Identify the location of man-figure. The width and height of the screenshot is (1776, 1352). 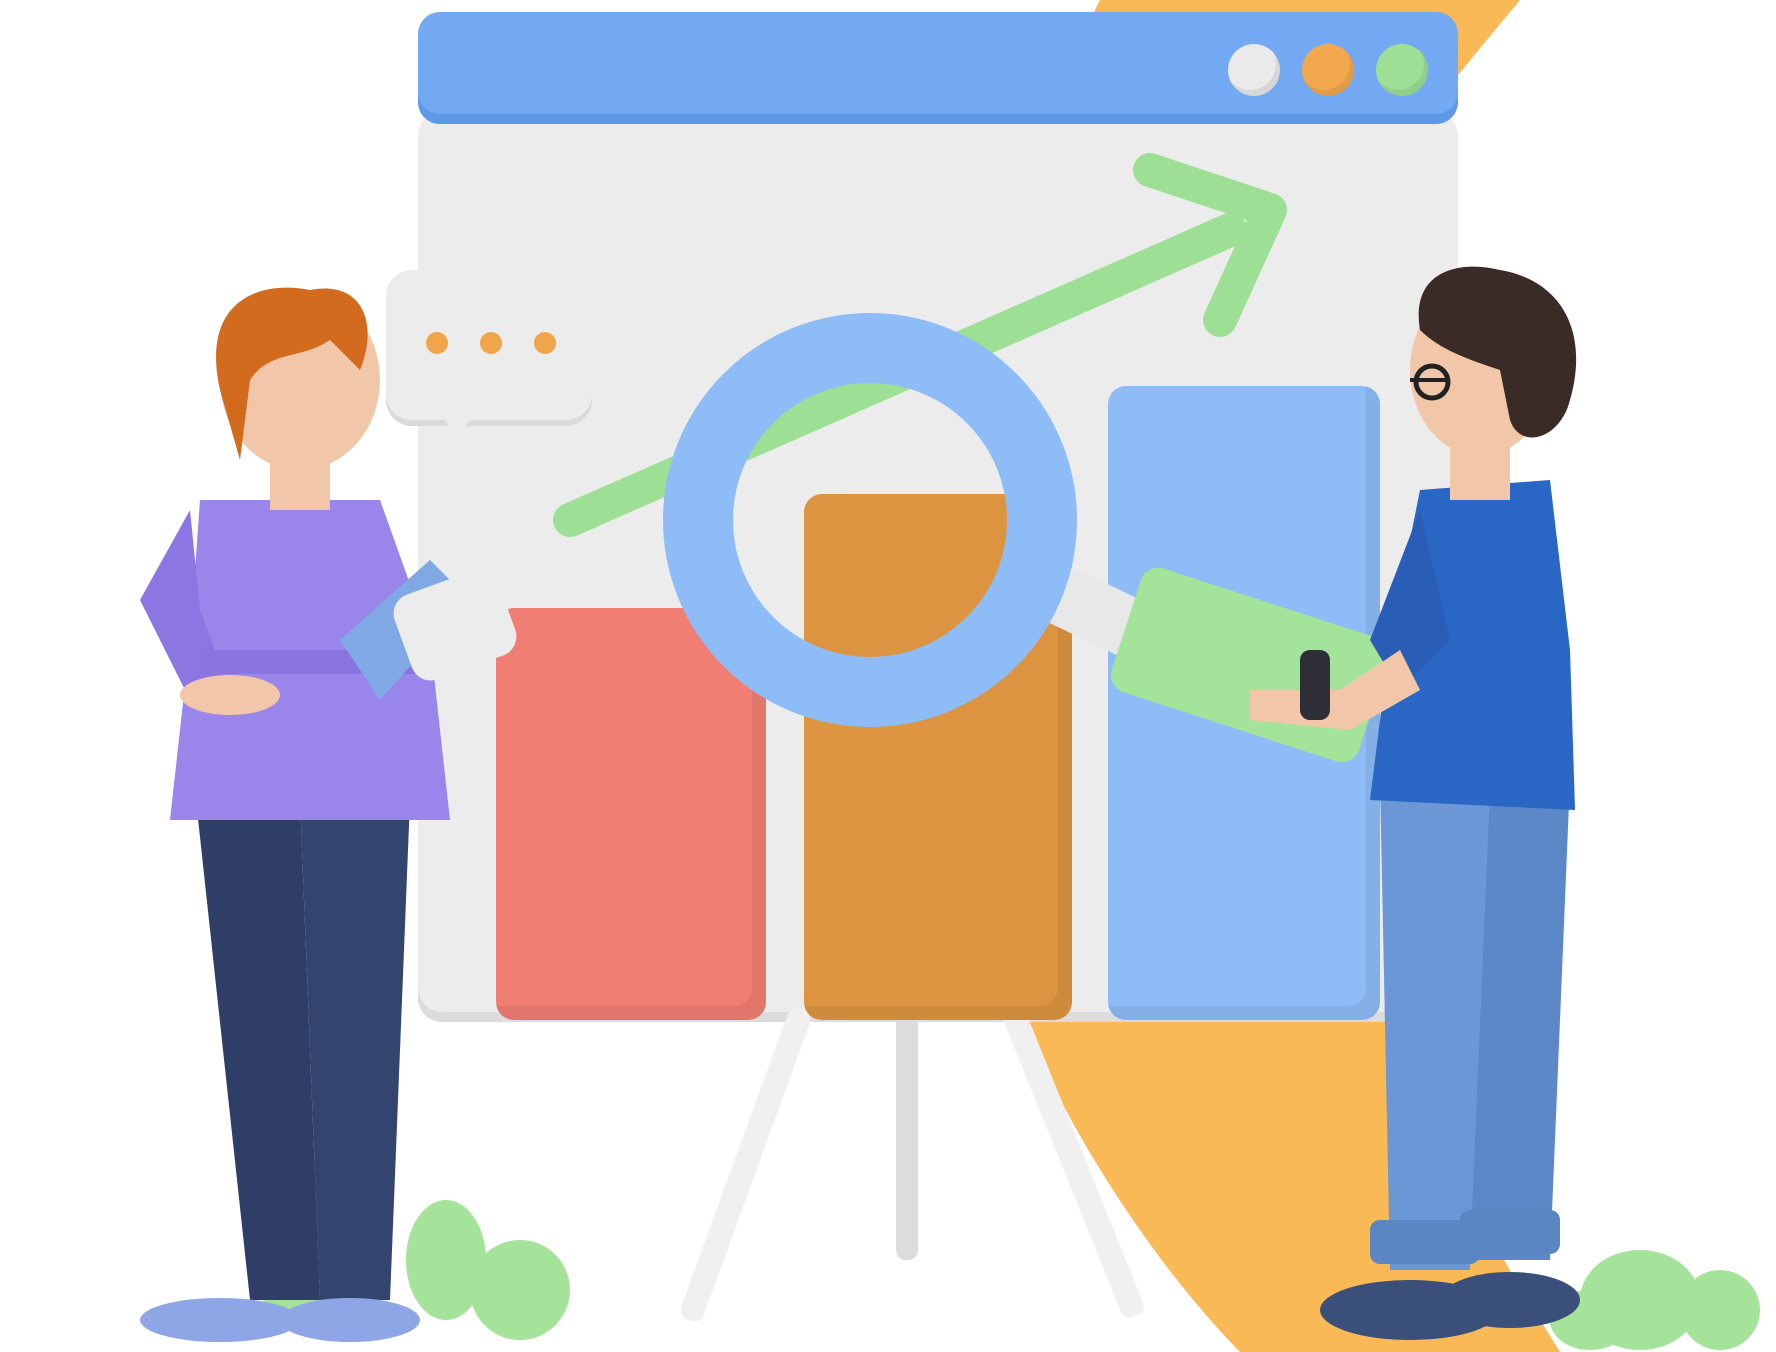
(1415, 803).